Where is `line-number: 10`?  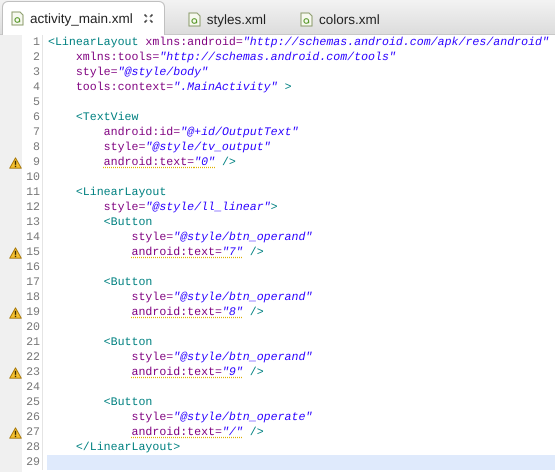 line-number: 10 is located at coordinates (33, 177).